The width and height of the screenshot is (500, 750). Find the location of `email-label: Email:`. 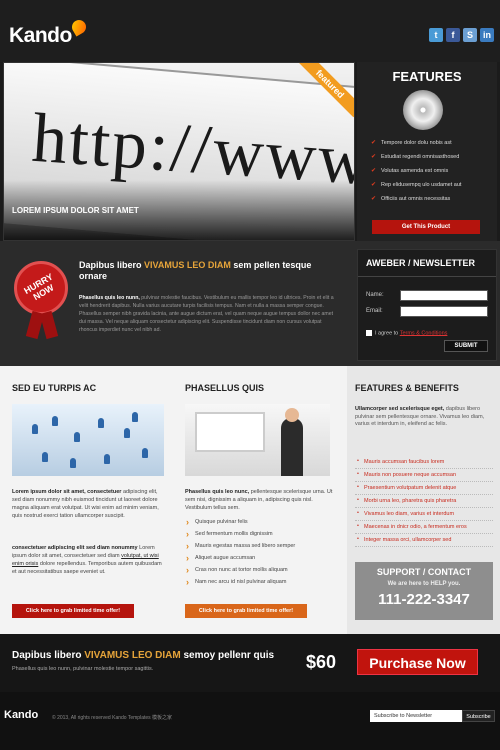

email-label: Email: is located at coordinates (374, 311).